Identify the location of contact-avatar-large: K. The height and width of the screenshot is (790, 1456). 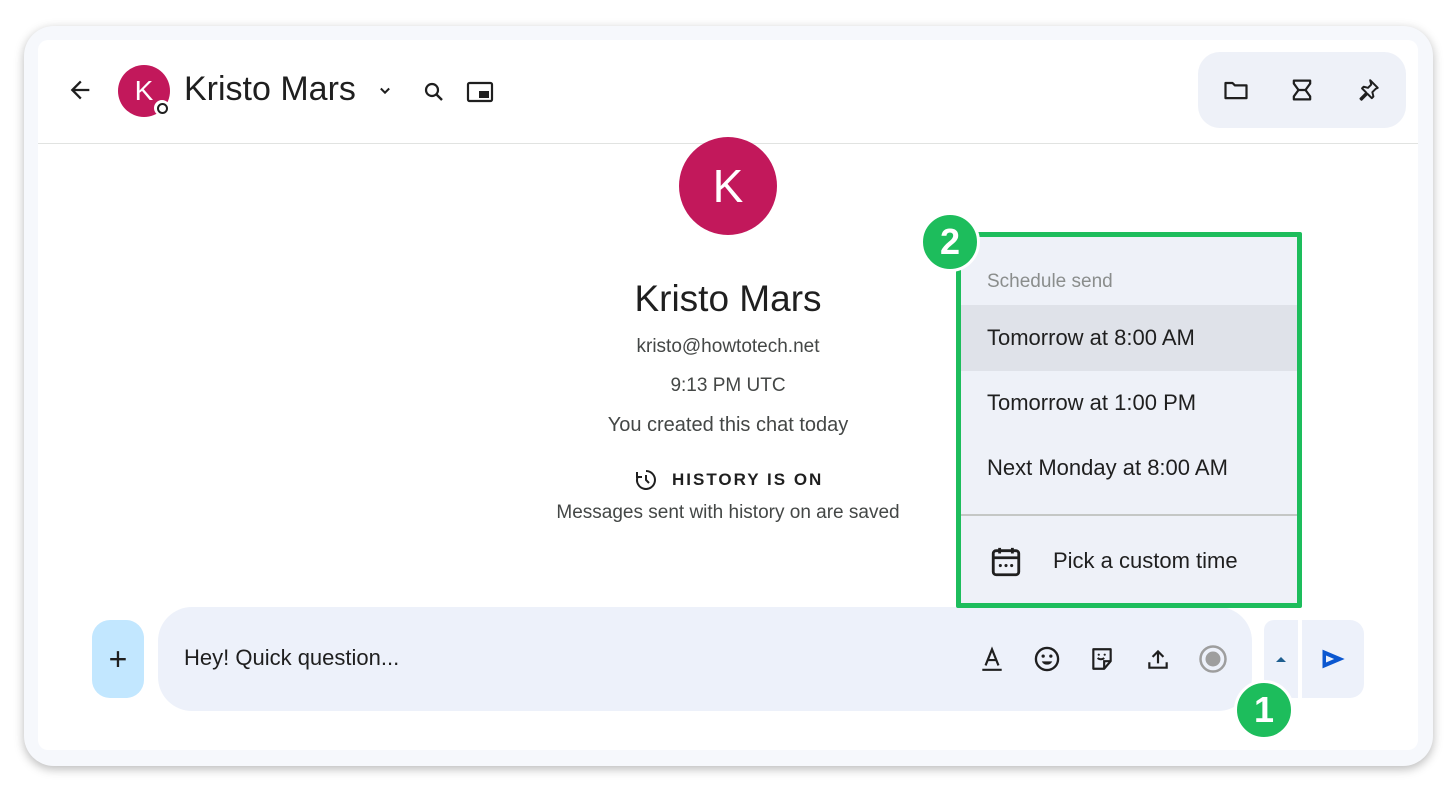
(728, 186).